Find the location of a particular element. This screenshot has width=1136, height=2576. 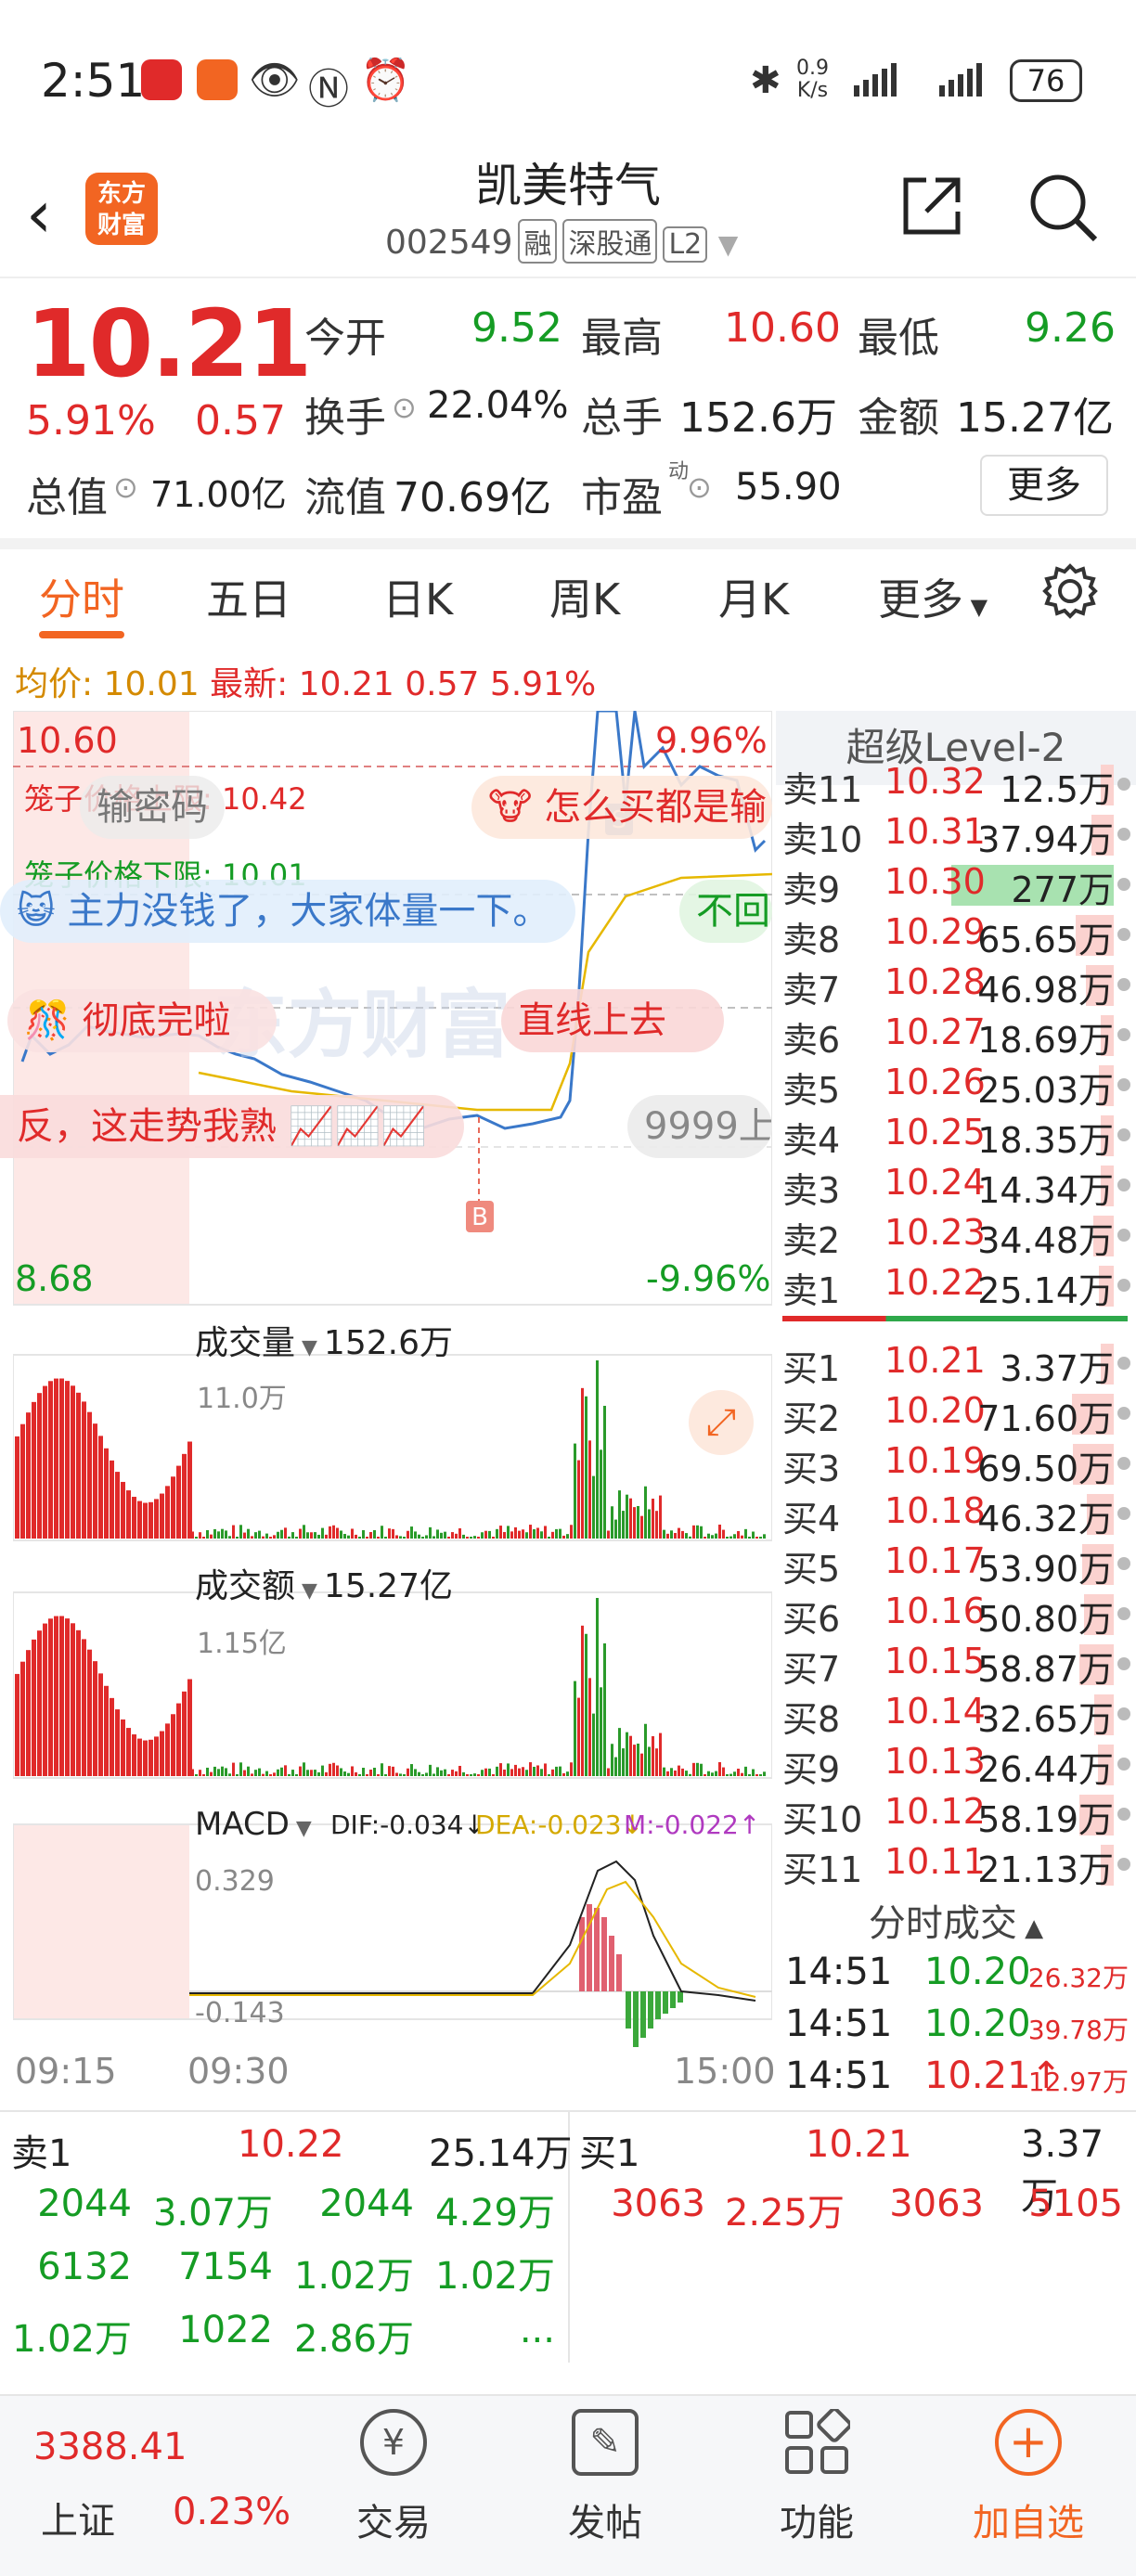

total-cap-label: 总值 is located at coordinates (67, 498).